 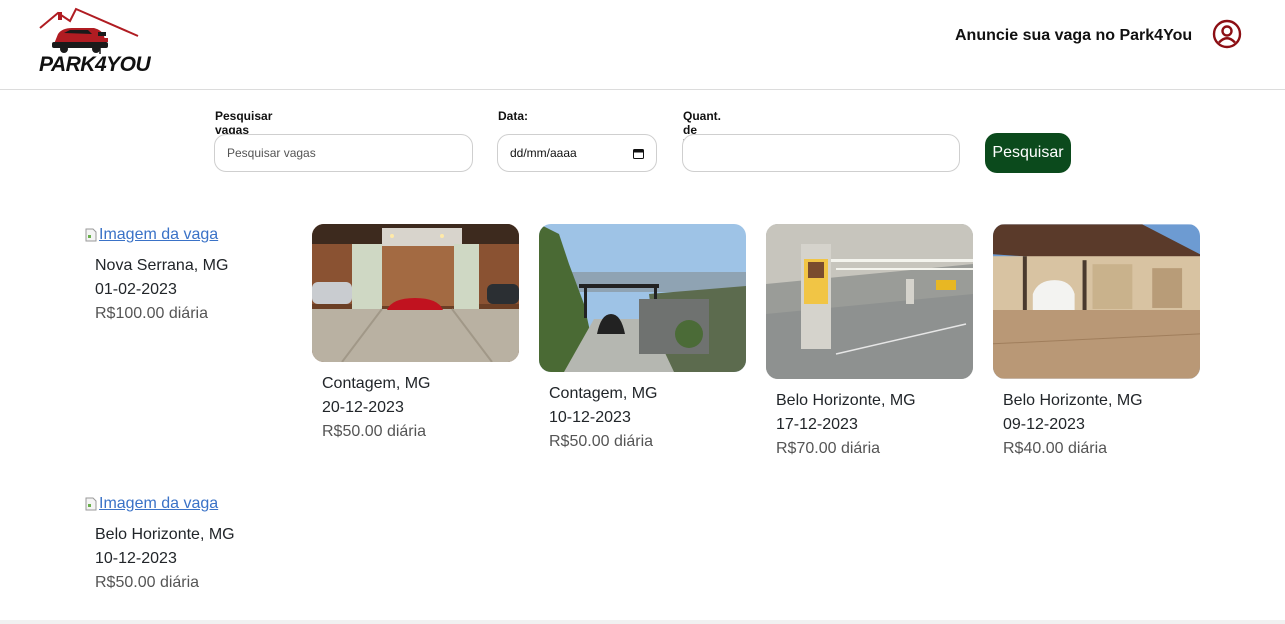 What do you see at coordinates (1227, 34) in the screenshot?
I see `user-account-icon` at bounding box center [1227, 34].